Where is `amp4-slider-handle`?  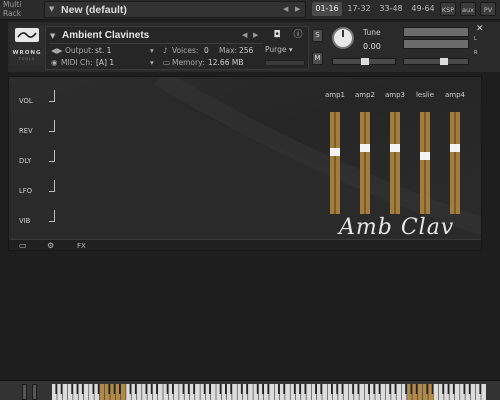
amp4-slider-handle is located at coordinates (455, 148).